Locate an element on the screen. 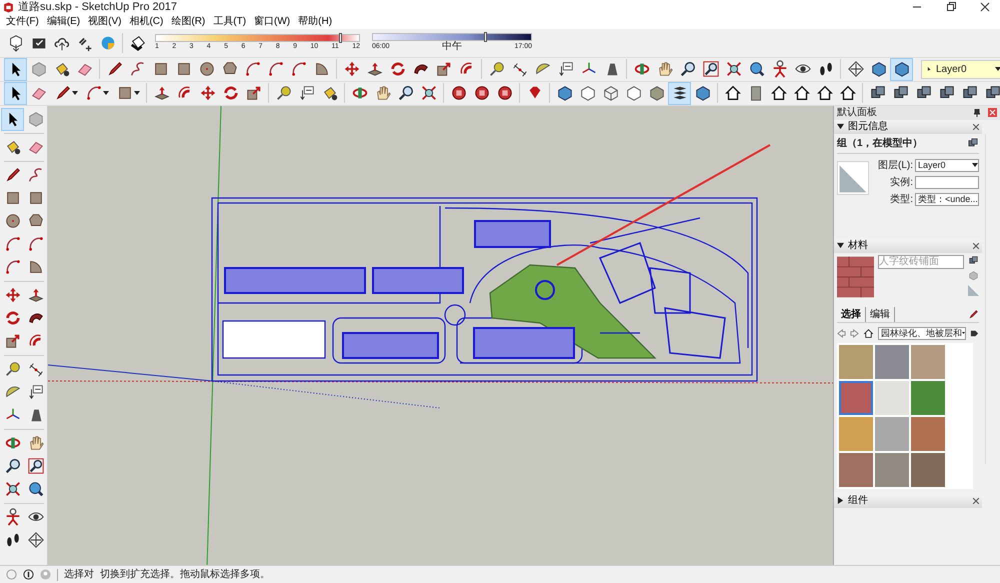 The width and height of the screenshot is (1000, 583). status-text: 切换到扩充选择。拖动鼠标选择多项。 is located at coordinates (185, 575).